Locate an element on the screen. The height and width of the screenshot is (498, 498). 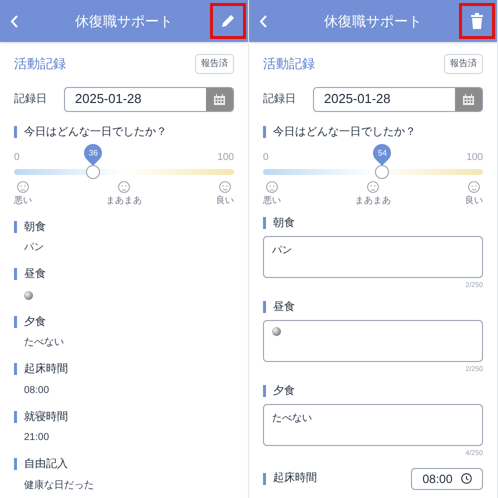
clock-icon is located at coordinates (466, 478).